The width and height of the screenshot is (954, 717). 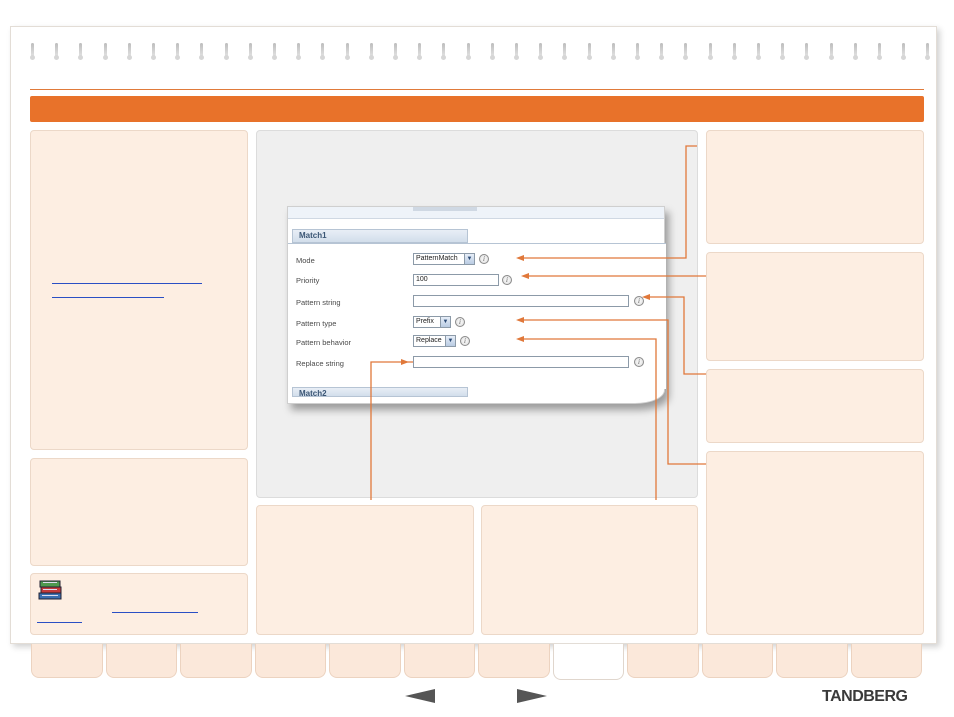 What do you see at coordinates (380, 392) in the screenshot?
I see `match2-section-header: Match2` at bounding box center [380, 392].